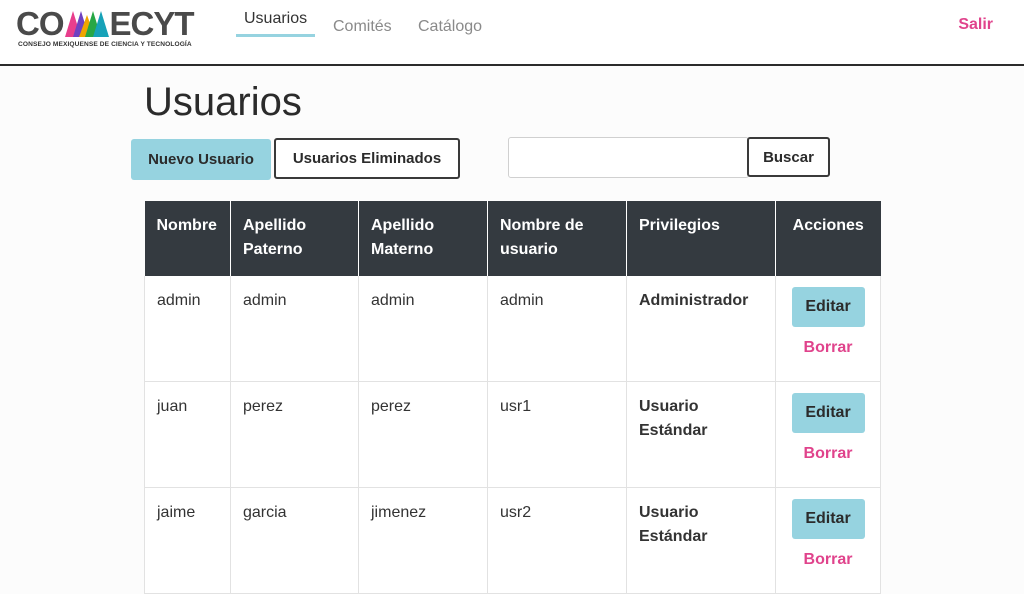 The image size is (1024, 594). I want to click on column-header-apellido-materno: Apellido Materno, so click(423, 238).